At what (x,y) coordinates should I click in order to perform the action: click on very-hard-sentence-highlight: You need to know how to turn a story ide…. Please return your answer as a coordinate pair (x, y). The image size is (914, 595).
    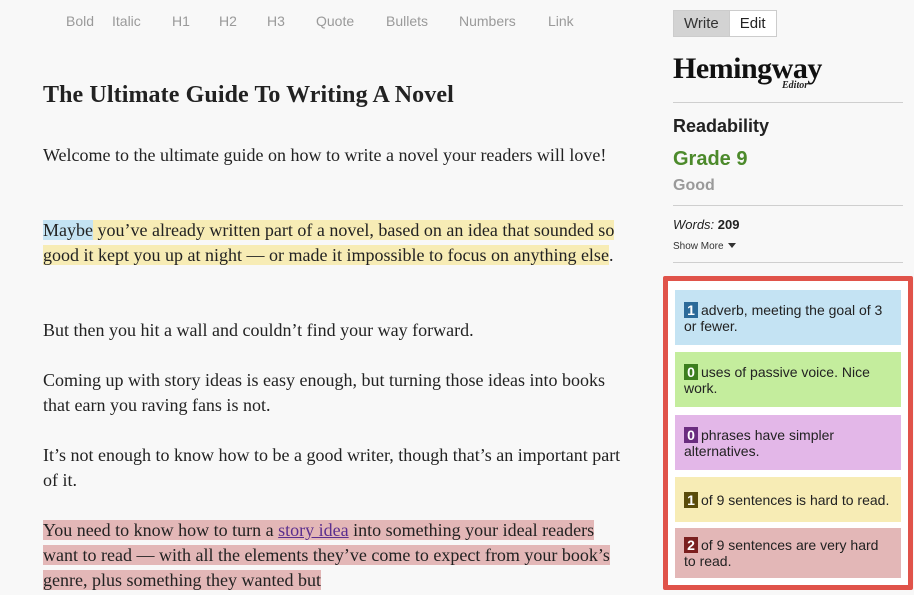
    Looking at the image, I should click on (326, 555).